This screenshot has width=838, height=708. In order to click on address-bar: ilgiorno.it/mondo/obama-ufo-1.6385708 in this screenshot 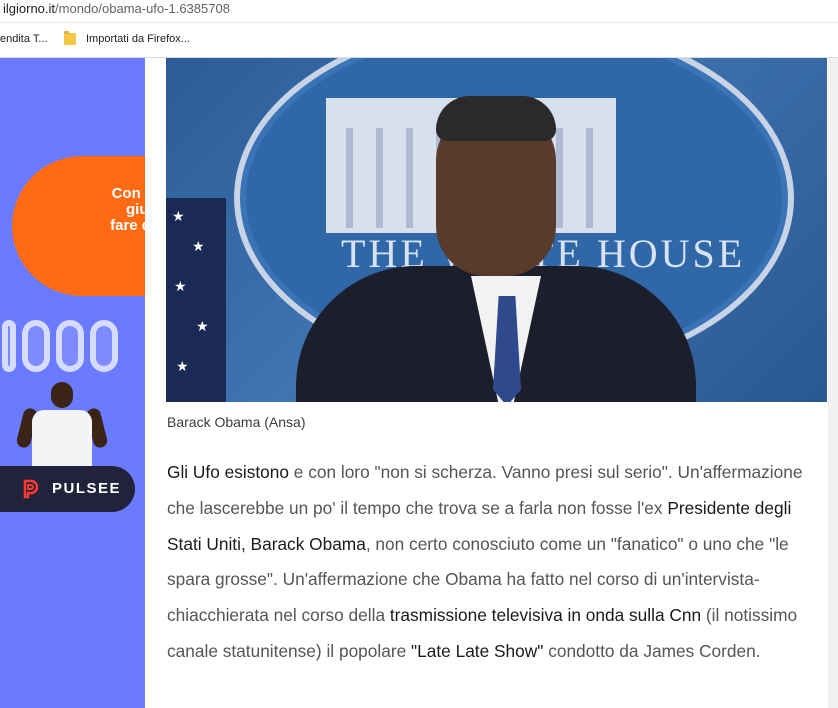, I will do `click(419, 11)`.